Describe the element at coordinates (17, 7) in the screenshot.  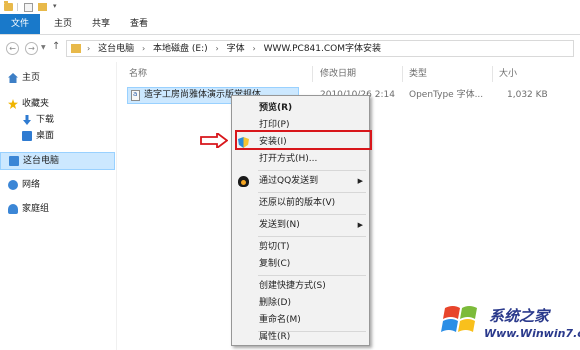
I see `divider` at that location.